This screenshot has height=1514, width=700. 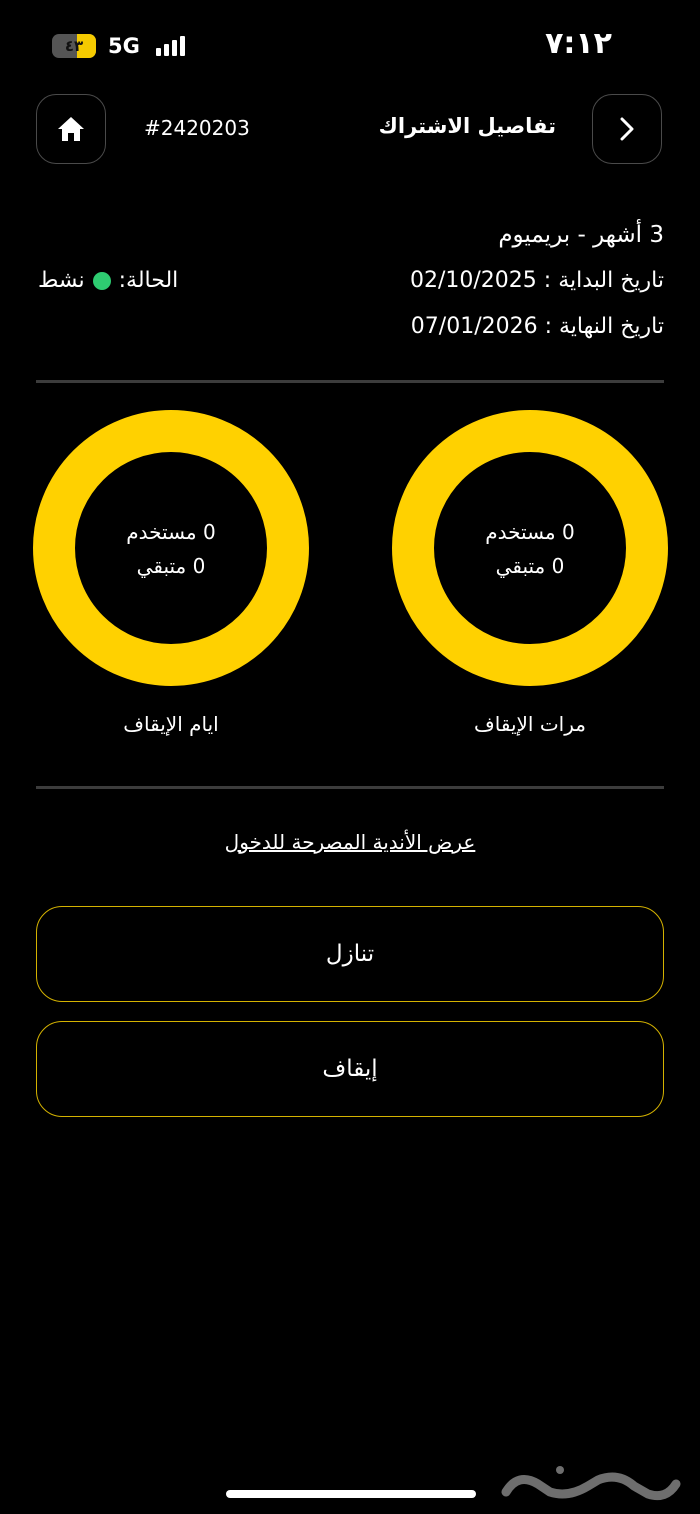 What do you see at coordinates (537, 326) in the screenshot?
I see `end-date: تاريخ النهاية : 07/01/2026` at bounding box center [537, 326].